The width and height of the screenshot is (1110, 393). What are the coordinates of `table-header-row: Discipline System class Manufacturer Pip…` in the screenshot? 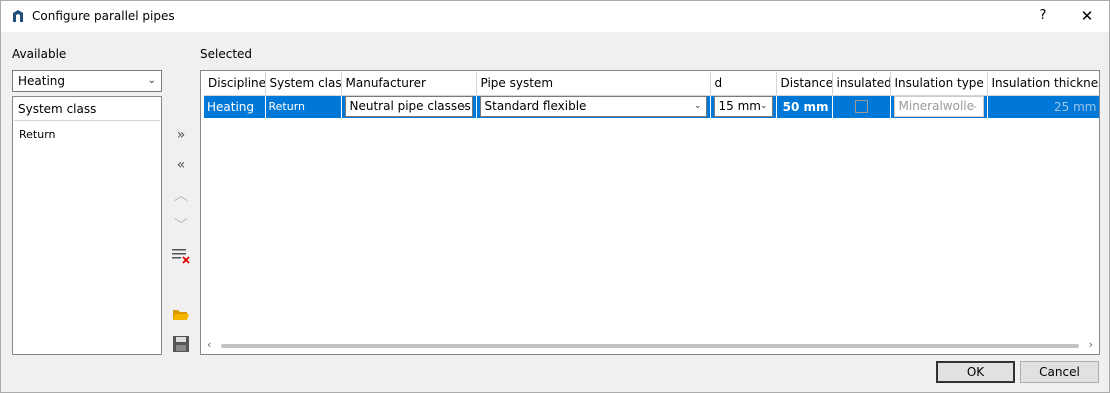 It's located at (651, 84).